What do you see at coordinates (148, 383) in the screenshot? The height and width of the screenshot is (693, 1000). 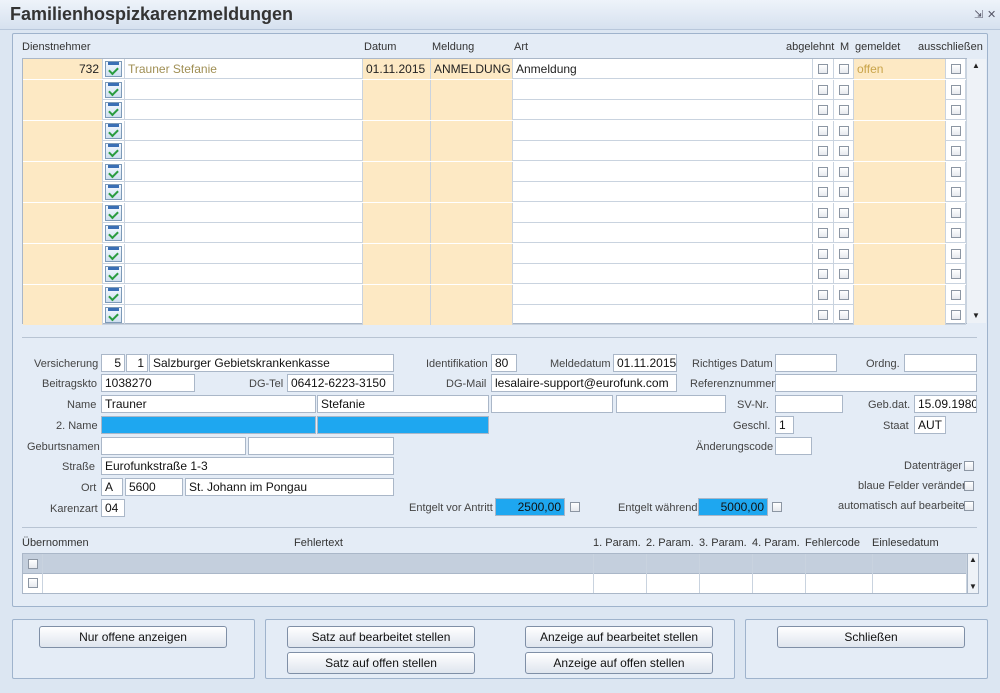 I see `beitragskto-field: 1038270` at bounding box center [148, 383].